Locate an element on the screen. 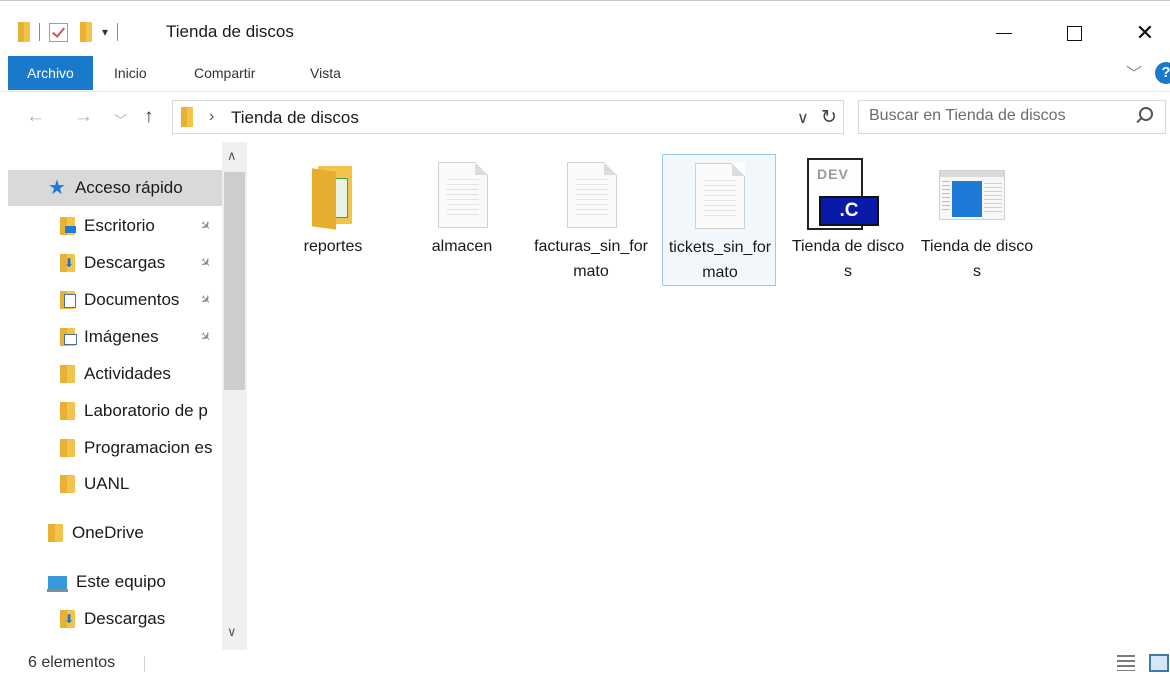 Image resolution: width=1170 pixels, height=676 pixels. file-name: tickets_sin_formato is located at coordinates (720, 260).